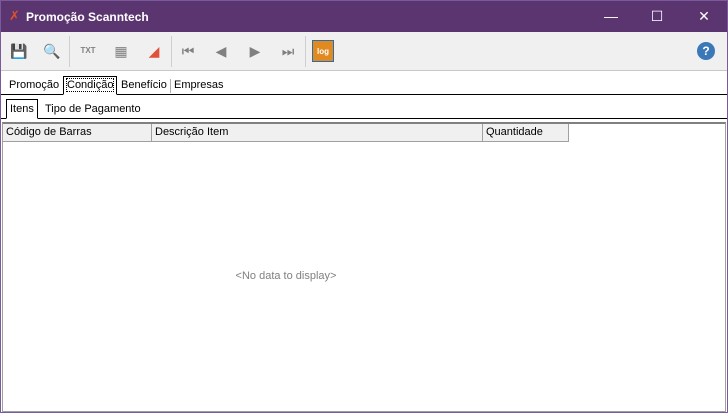 Image resolution: width=728 pixels, height=413 pixels. What do you see at coordinates (144, 85) in the screenshot?
I see `tab-beneficio: Benefício` at bounding box center [144, 85].